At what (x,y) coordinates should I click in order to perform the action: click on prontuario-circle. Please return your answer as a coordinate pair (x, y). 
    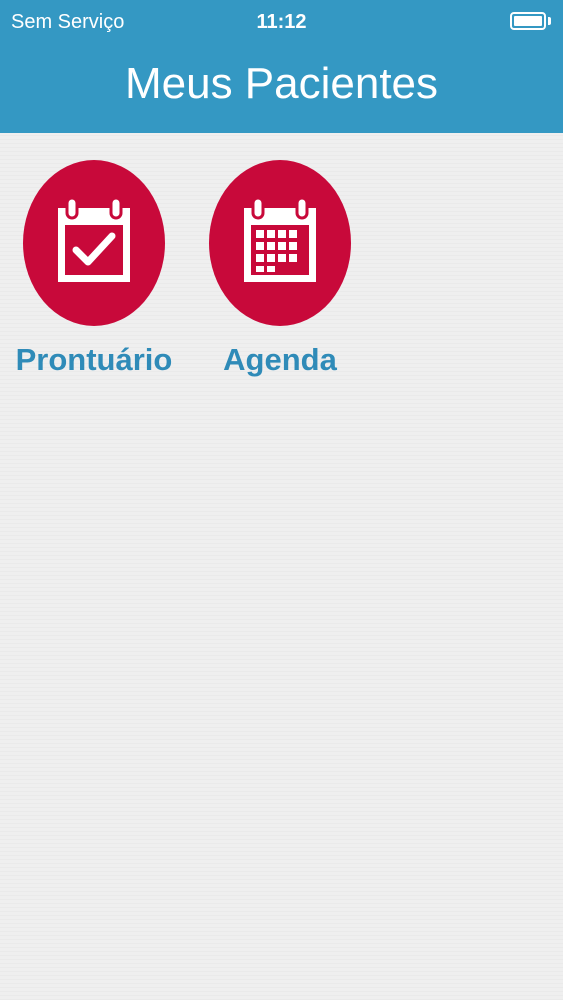
    Looking at the image, I should click on (94, 243).